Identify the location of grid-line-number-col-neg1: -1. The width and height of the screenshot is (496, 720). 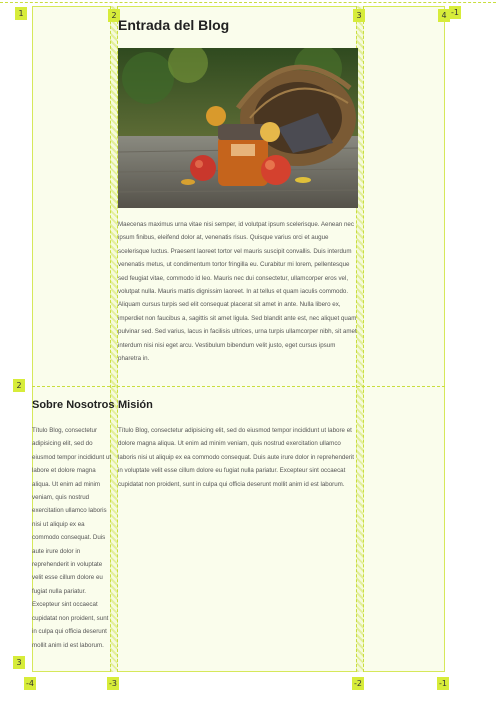
(443, 683).